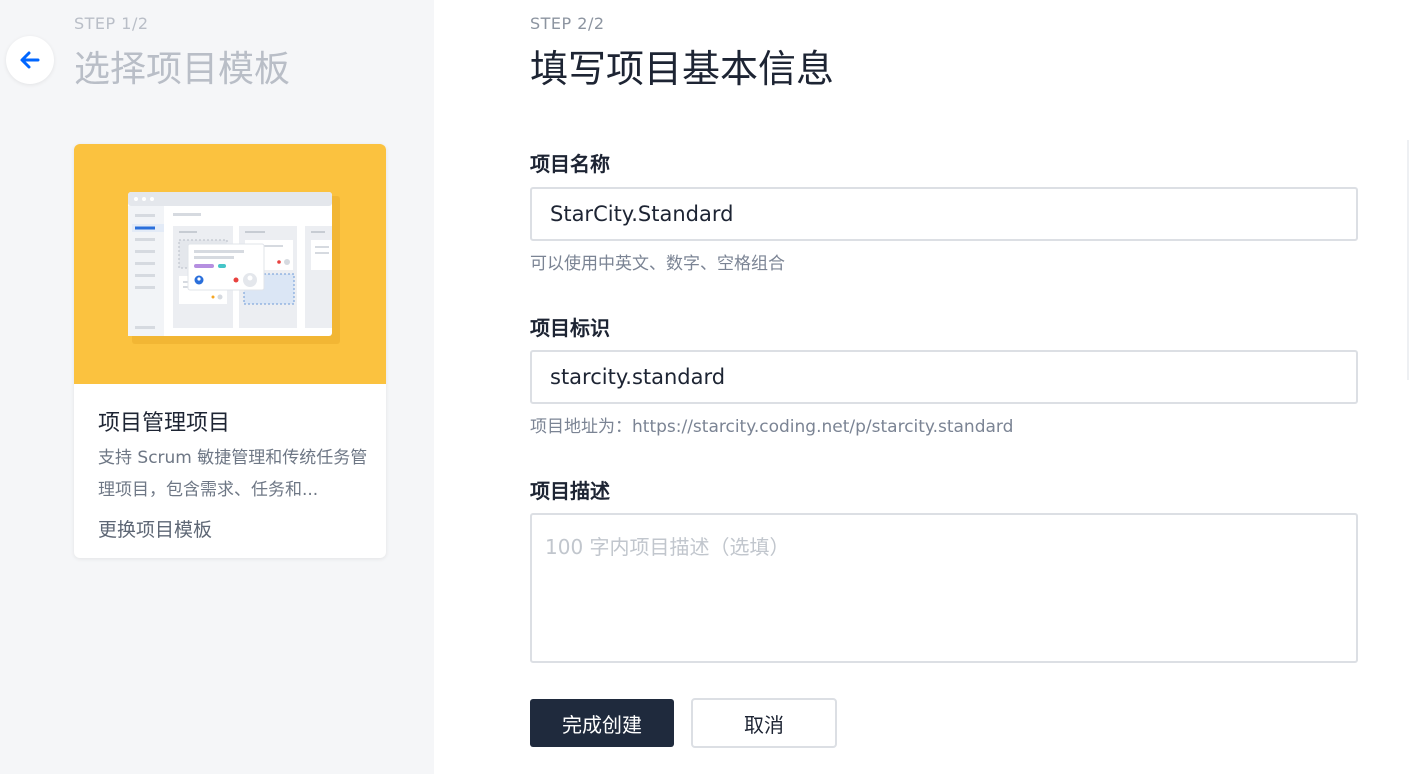 The height and width of the screenshot is (774, 1413). What do you see at coordinates (764, 723) in the screenshot?
I see `cancel-button: 取消` at bounding box center [764, 723].